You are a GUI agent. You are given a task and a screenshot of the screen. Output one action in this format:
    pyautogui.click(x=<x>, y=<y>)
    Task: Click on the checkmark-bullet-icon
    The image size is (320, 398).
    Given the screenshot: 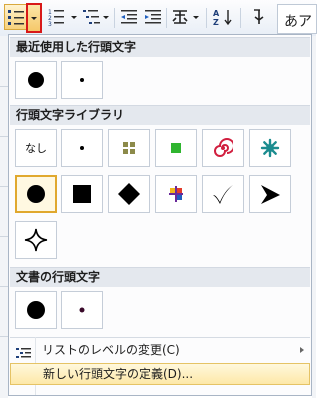 What is the action you would take?
    pyautogui.click(x=223, y=194)
    